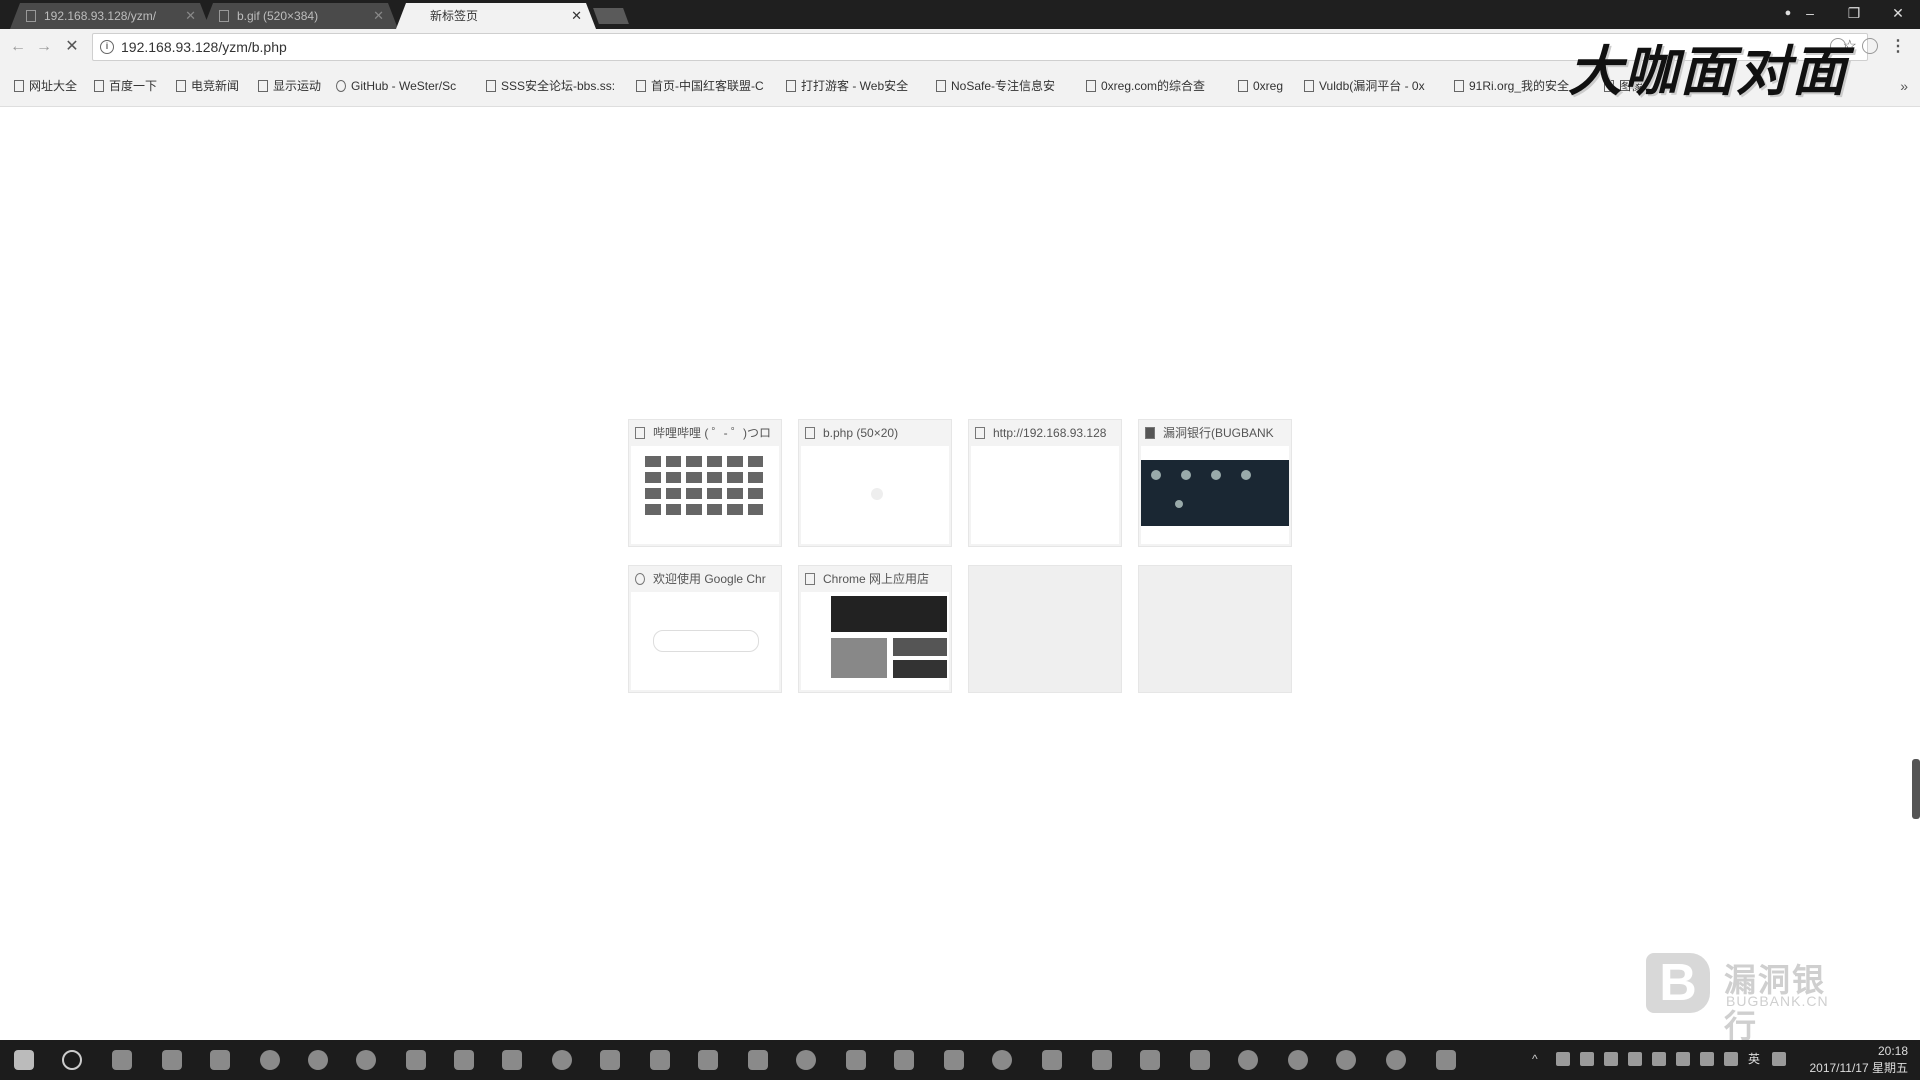 This screenshot has width=1920, height=1080. Describe the element at coordinates (289, 86) in the screenshot. I see `bookmark-item: 显示运动` at that location.